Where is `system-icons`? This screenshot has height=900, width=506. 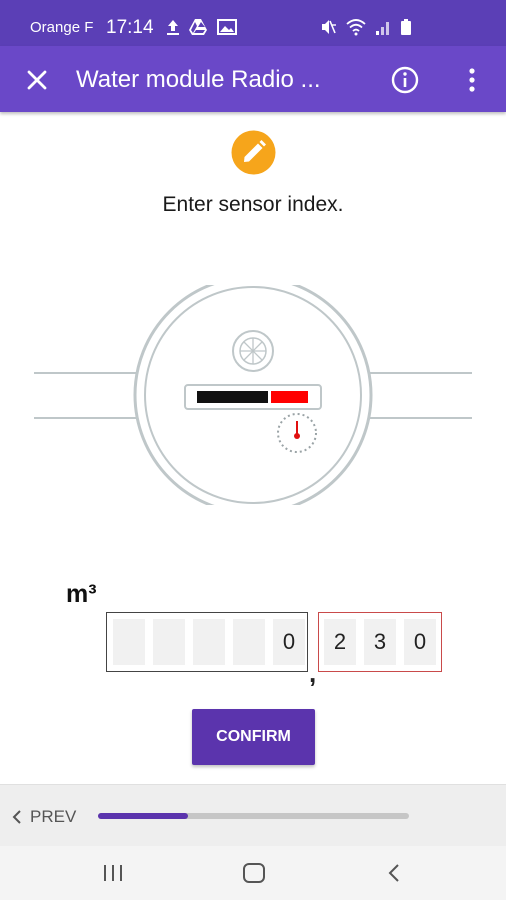
system-icons is located at coordinates (365, 27).